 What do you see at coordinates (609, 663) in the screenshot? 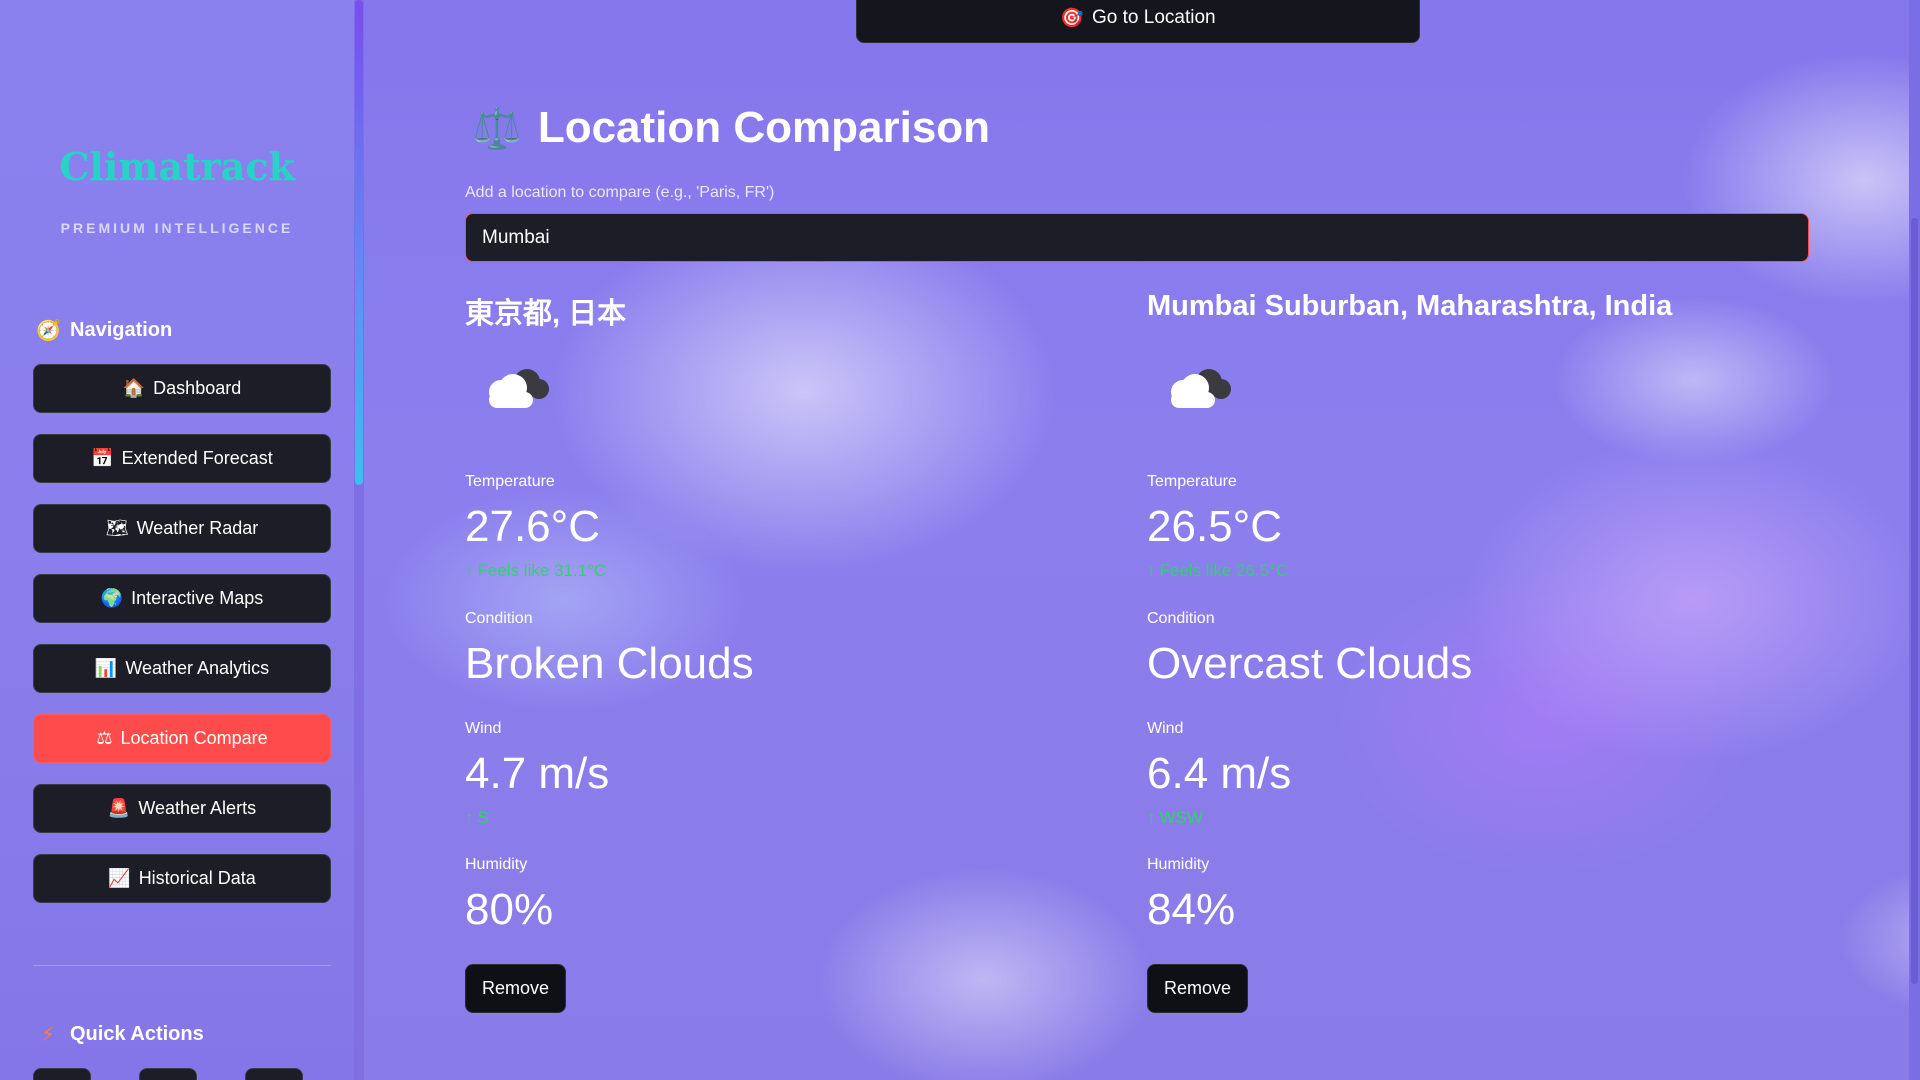
I see `condition-value: Broken Clouds` at bounding box center [609, 663].